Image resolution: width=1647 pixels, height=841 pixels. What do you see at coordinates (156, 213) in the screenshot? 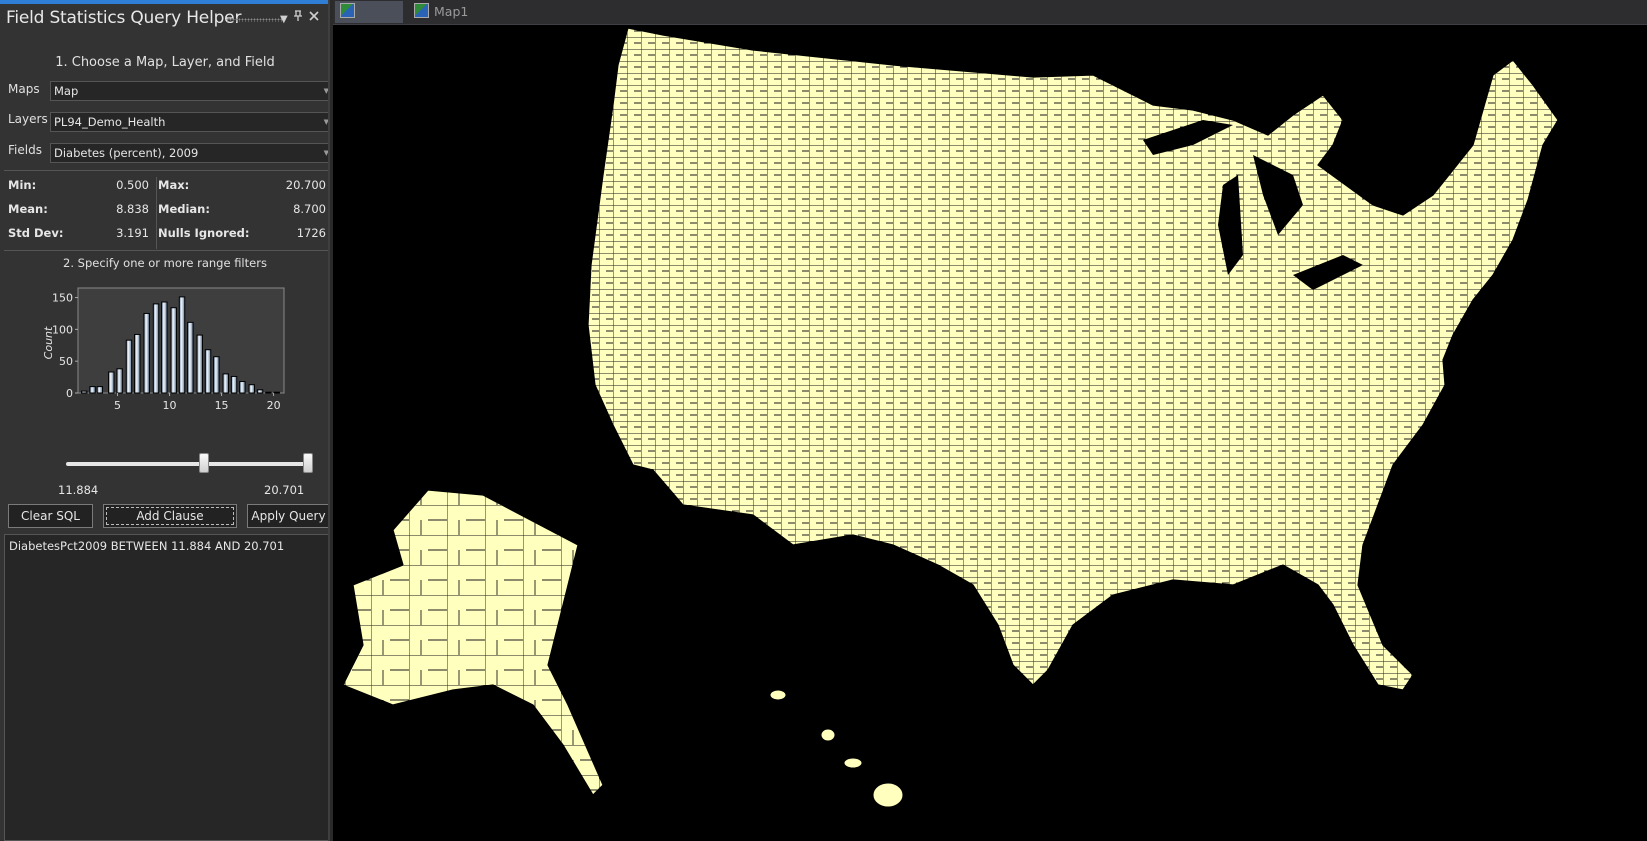
I see `stats-divider` at bounding box center [156, 213].